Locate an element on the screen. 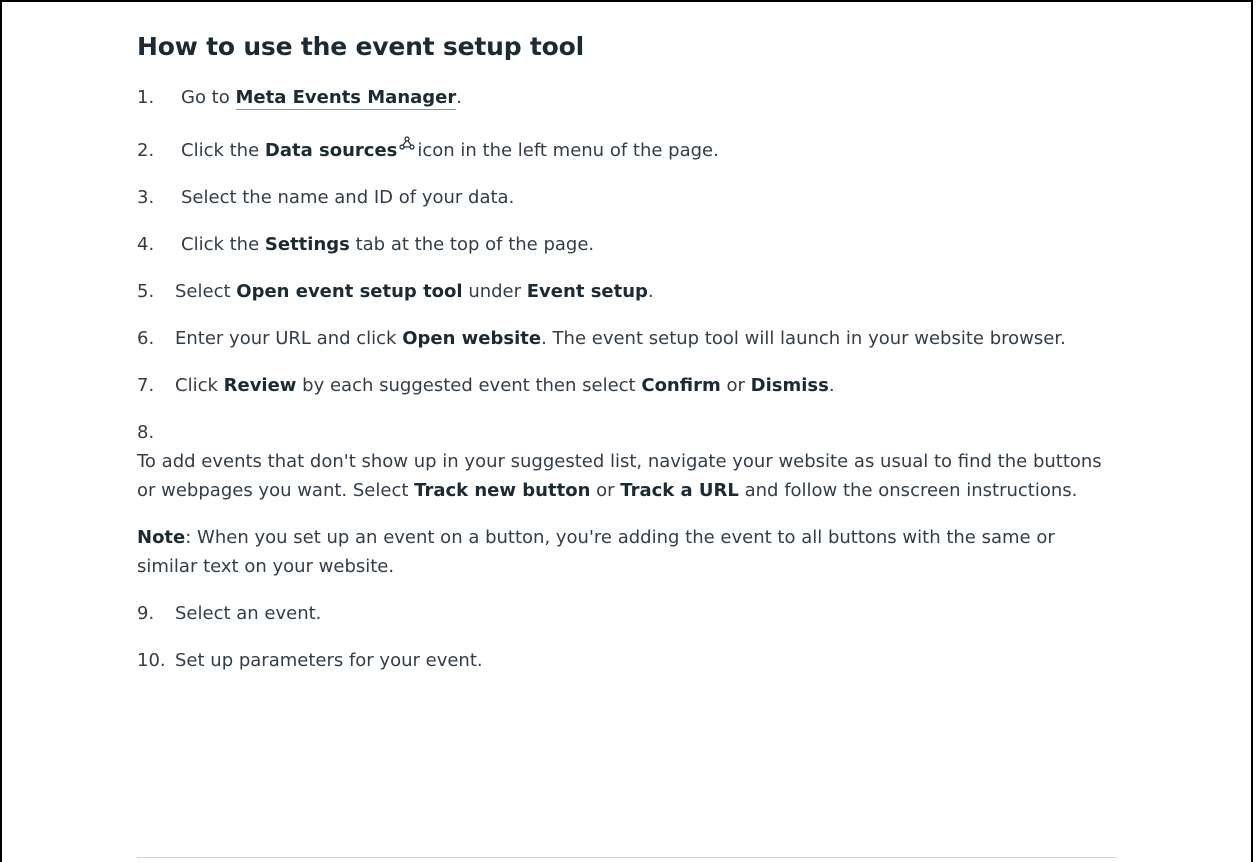  step-number: 3. is located at coordinates (146, 197).